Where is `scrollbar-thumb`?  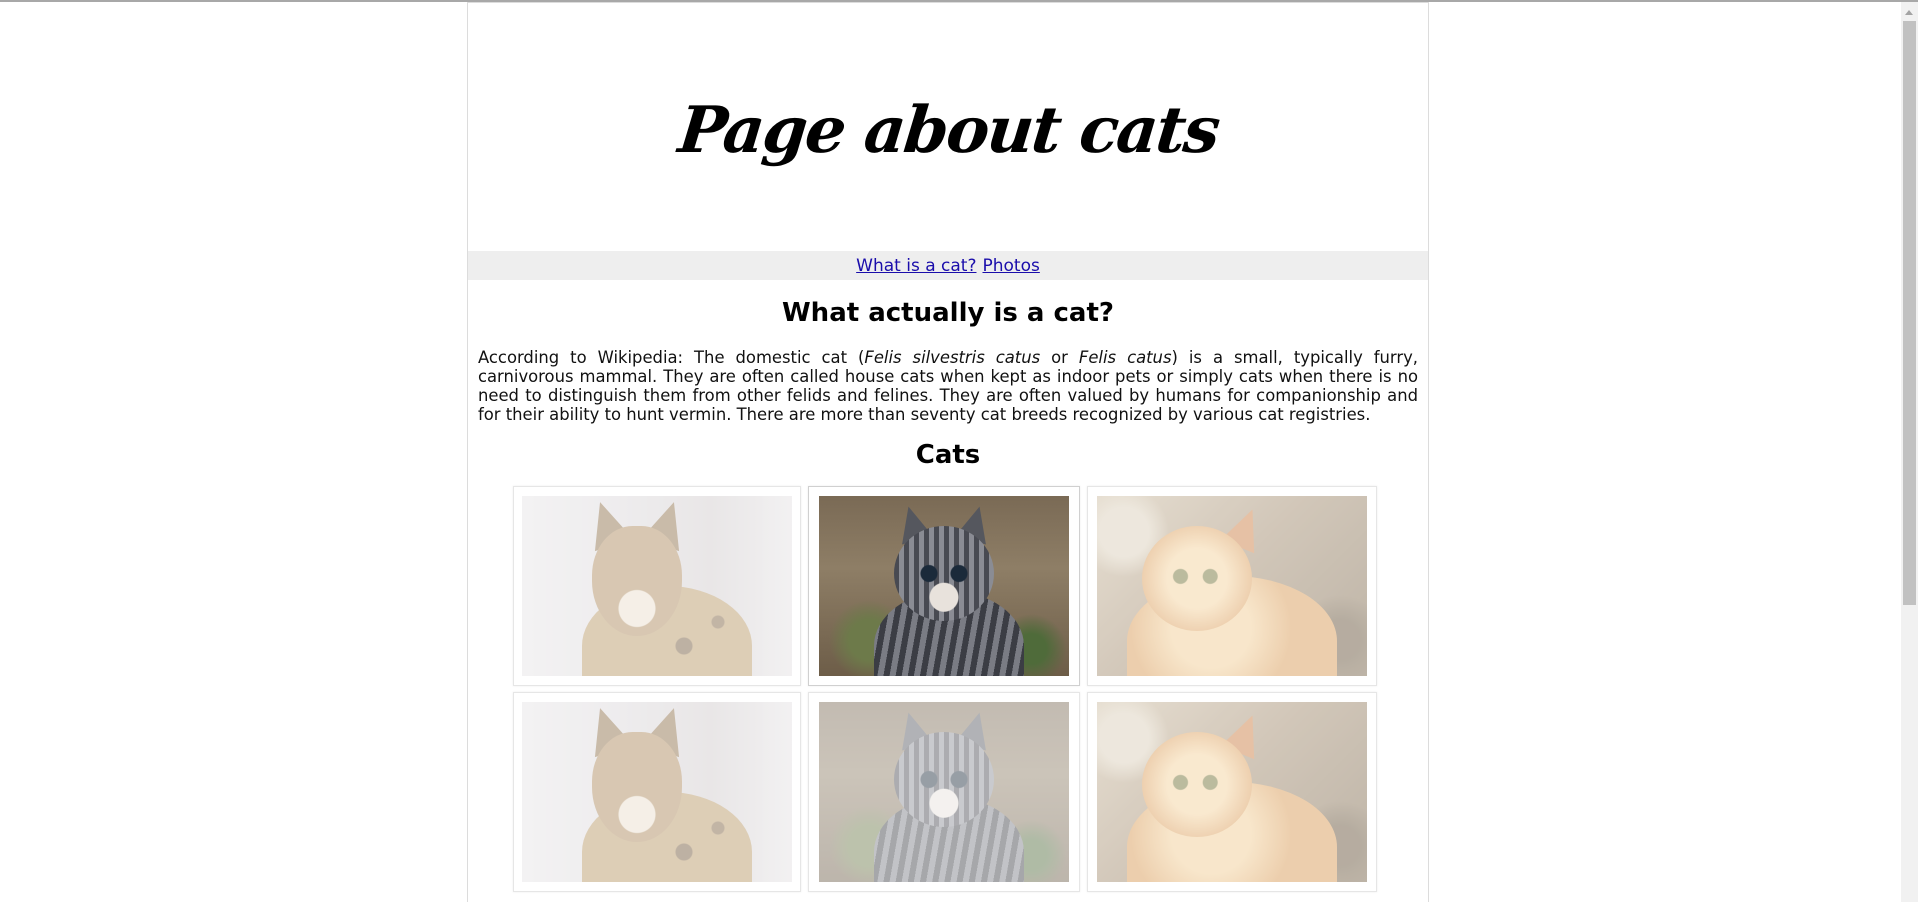 scrollbar-thumb is located at coordinates (1909, 313).